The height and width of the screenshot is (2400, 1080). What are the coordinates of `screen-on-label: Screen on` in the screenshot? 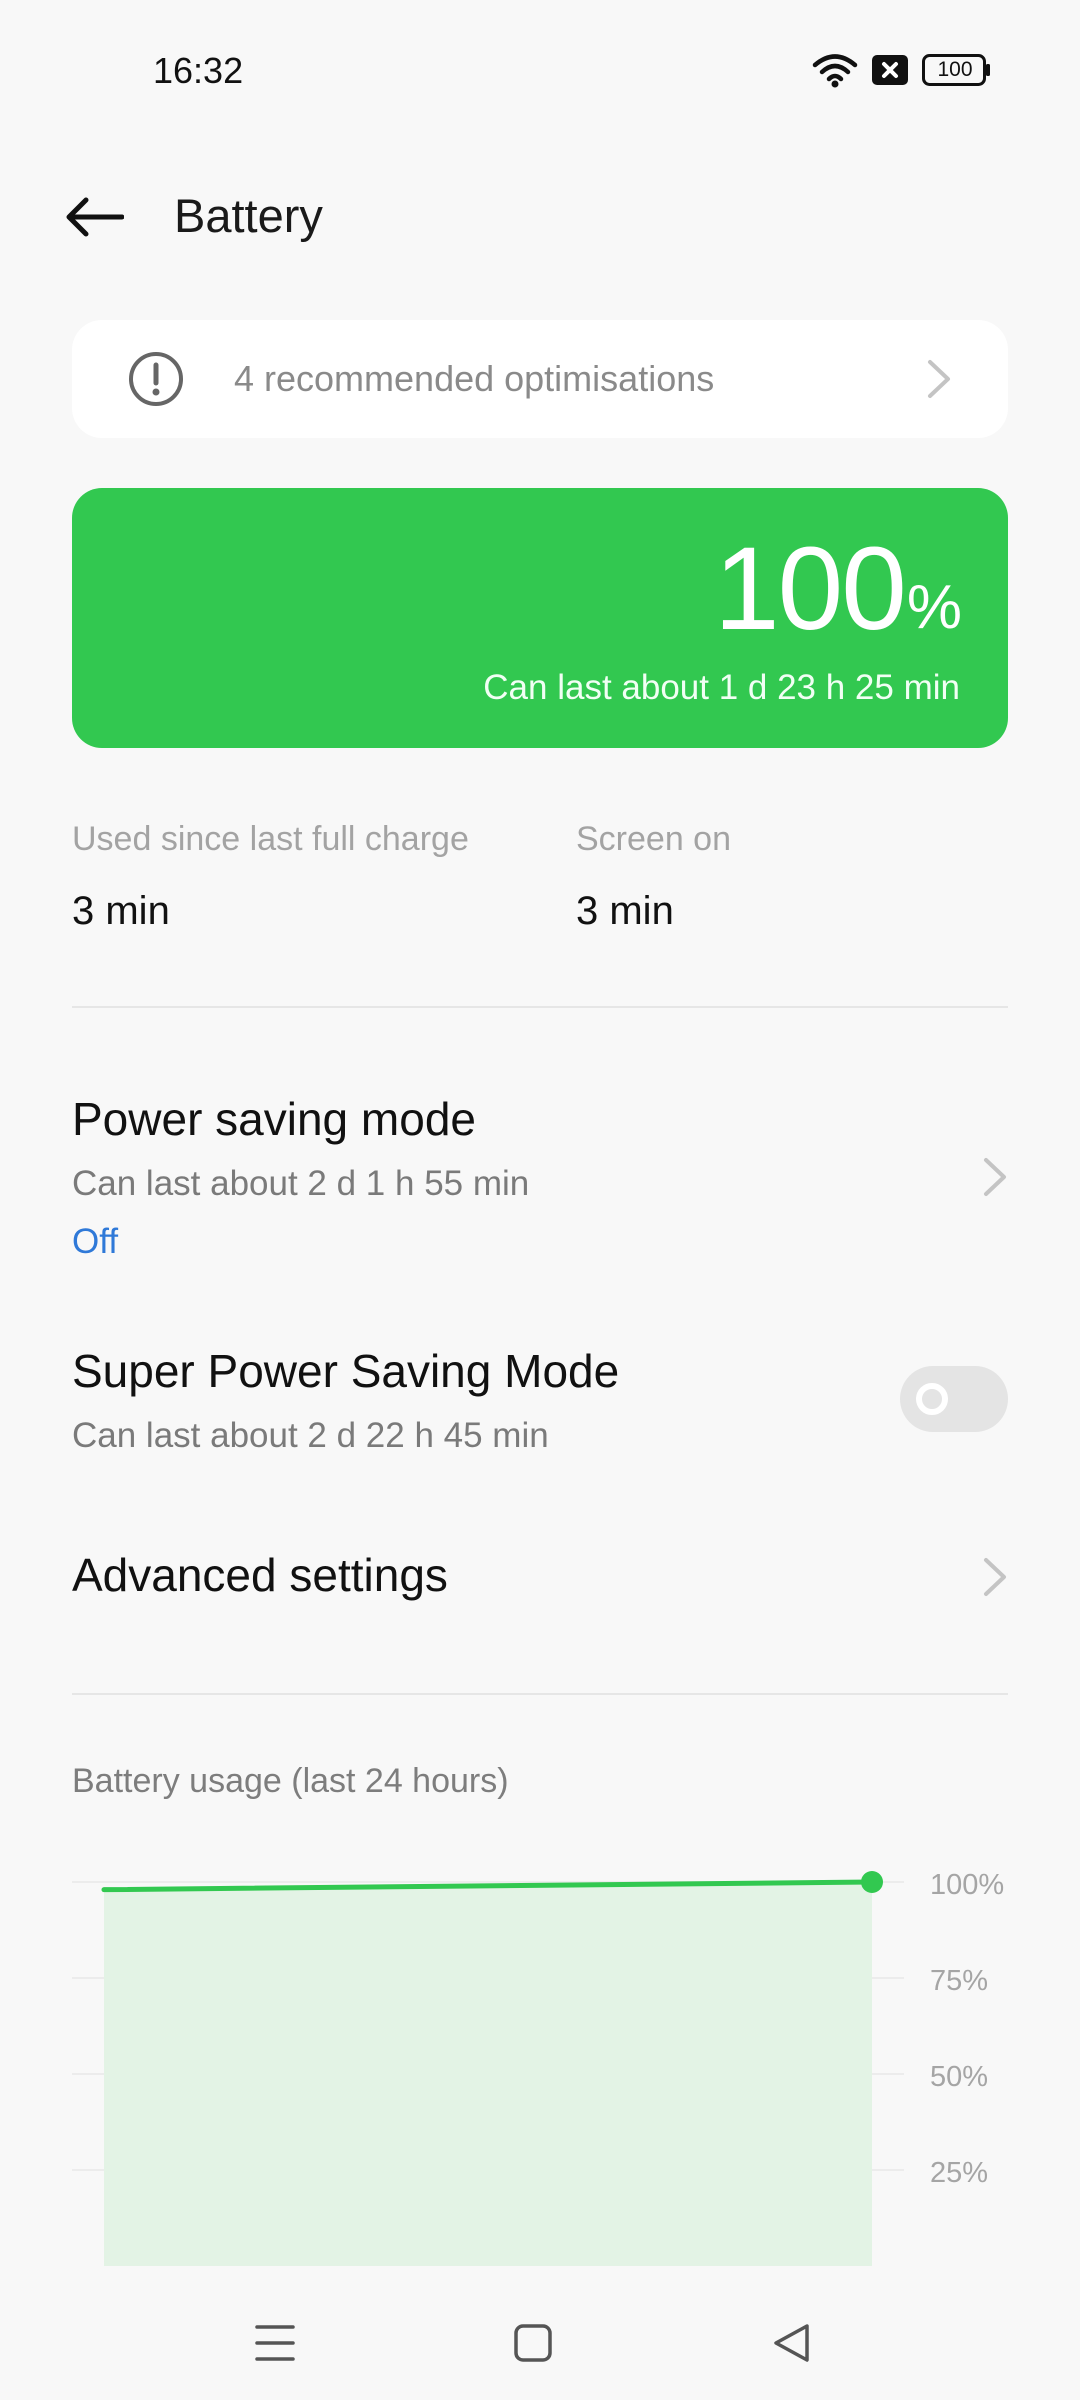 It's located at (653, 839).